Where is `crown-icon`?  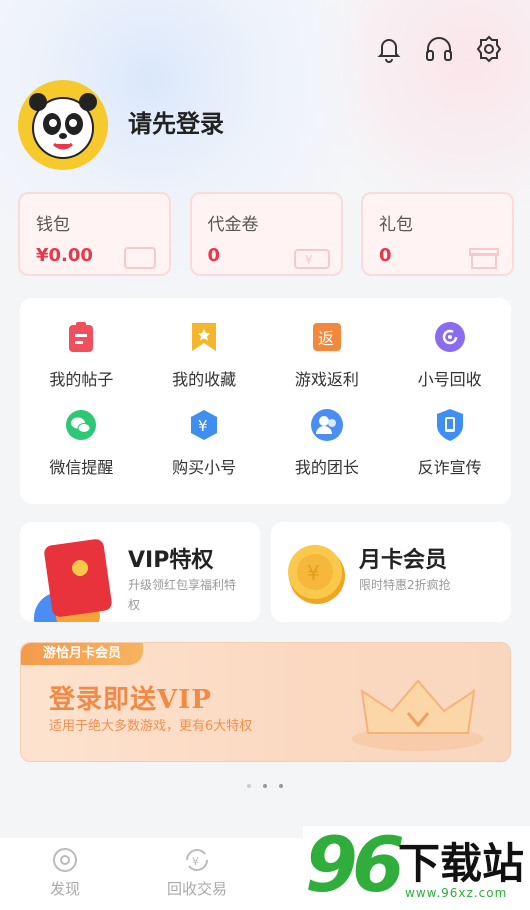 crown-icon is located at coordinates (418, 715).